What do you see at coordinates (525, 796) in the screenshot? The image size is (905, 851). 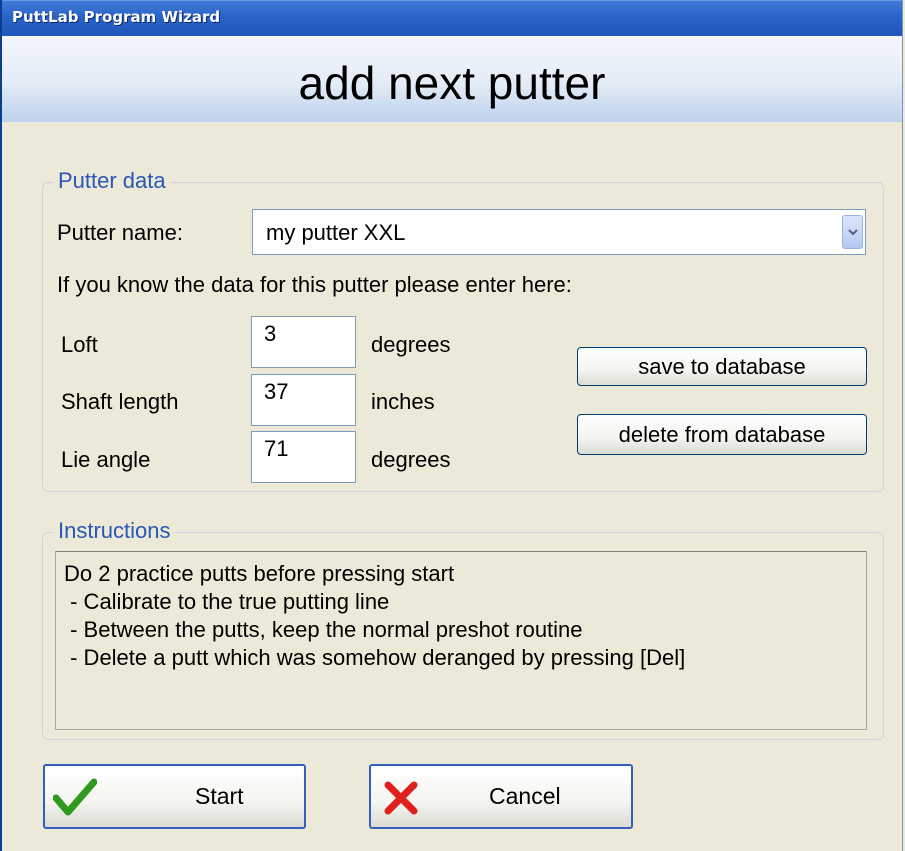 I see `cancel-label: Cancel` at bounding box center [525, 796].